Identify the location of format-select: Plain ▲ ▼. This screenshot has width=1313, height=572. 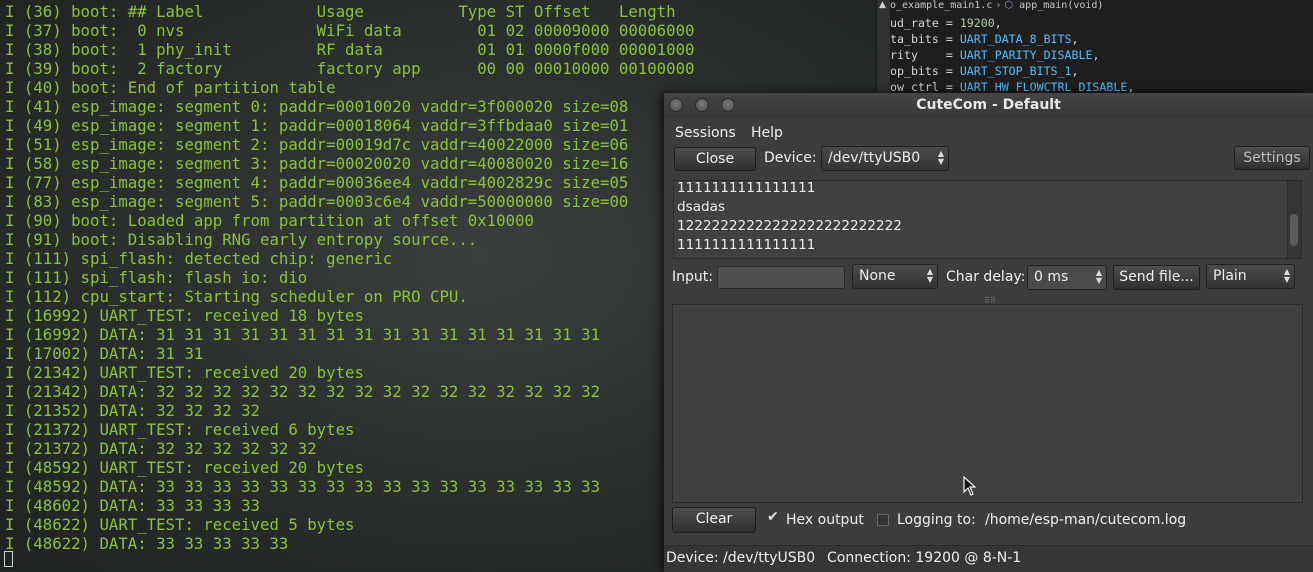
(1250, 276).